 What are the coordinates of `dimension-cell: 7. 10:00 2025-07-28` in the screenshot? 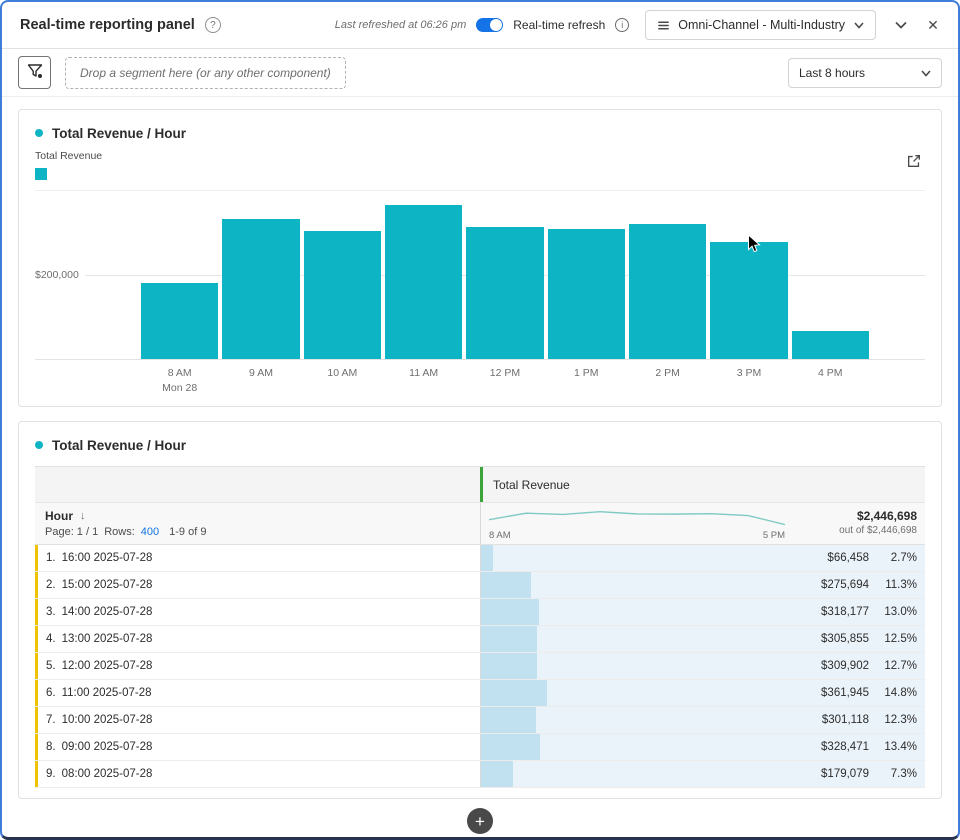 It's located at (257, 720).